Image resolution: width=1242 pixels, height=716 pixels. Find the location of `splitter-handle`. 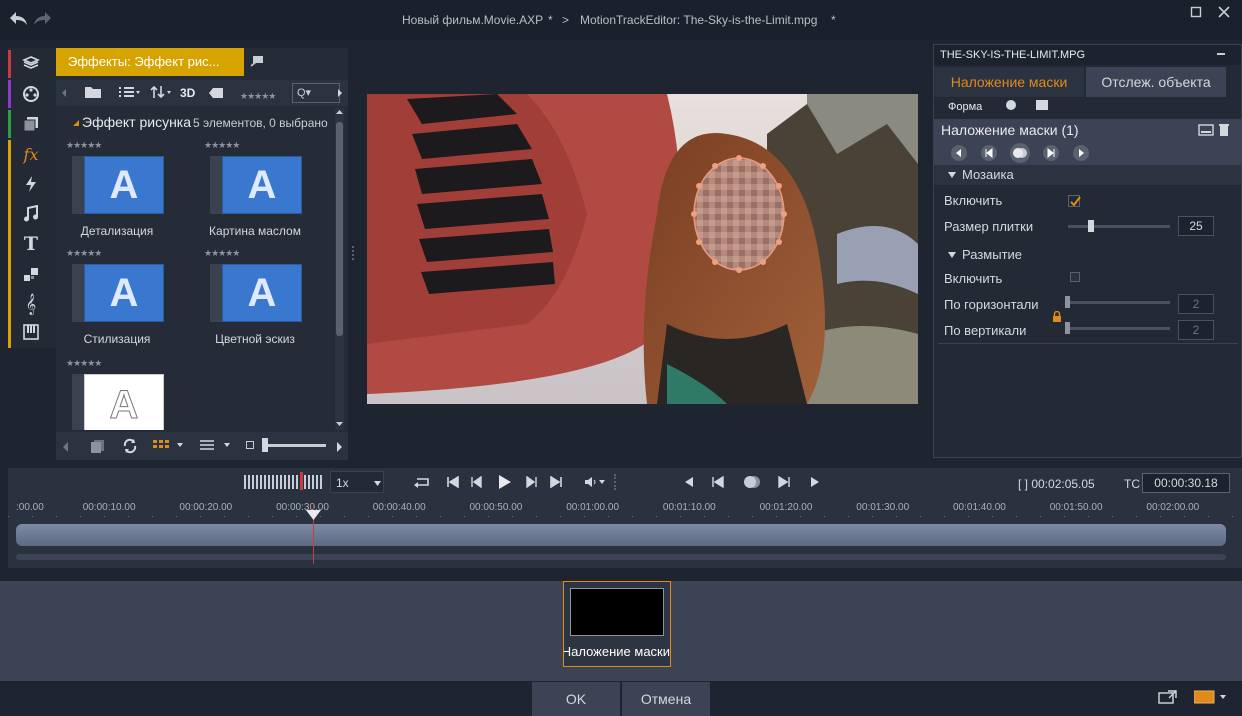

splitter-handle is located at coordinates (353, 253).